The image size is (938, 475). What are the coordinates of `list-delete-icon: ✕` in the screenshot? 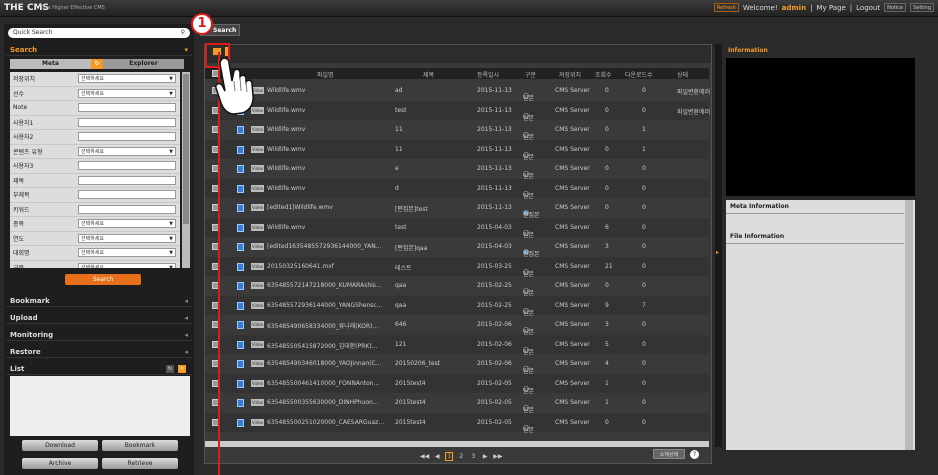 It's located at (182, 369).